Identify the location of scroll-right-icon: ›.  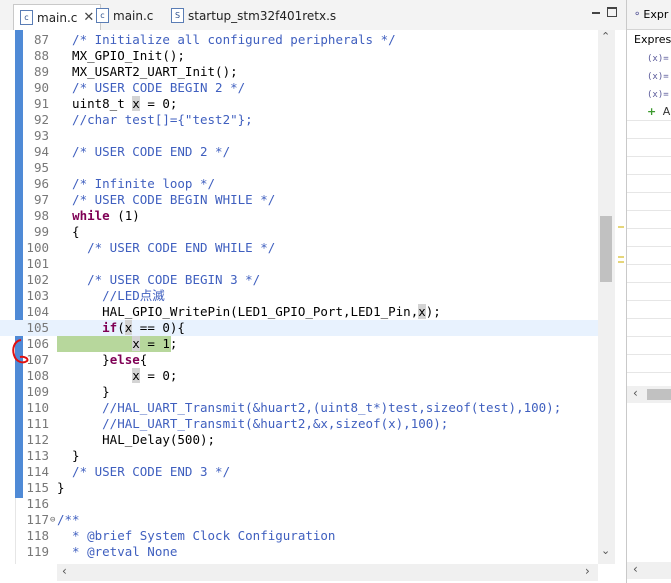
(587, 571).